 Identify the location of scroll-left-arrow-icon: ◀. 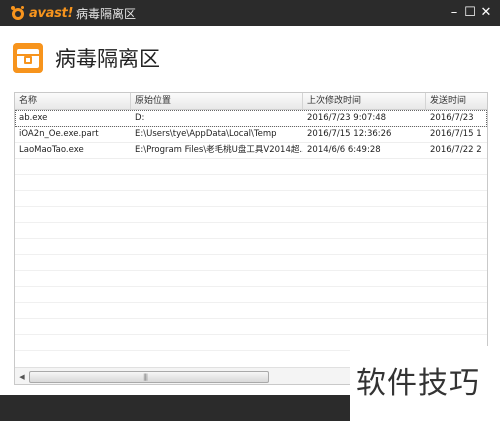
(22, 376).